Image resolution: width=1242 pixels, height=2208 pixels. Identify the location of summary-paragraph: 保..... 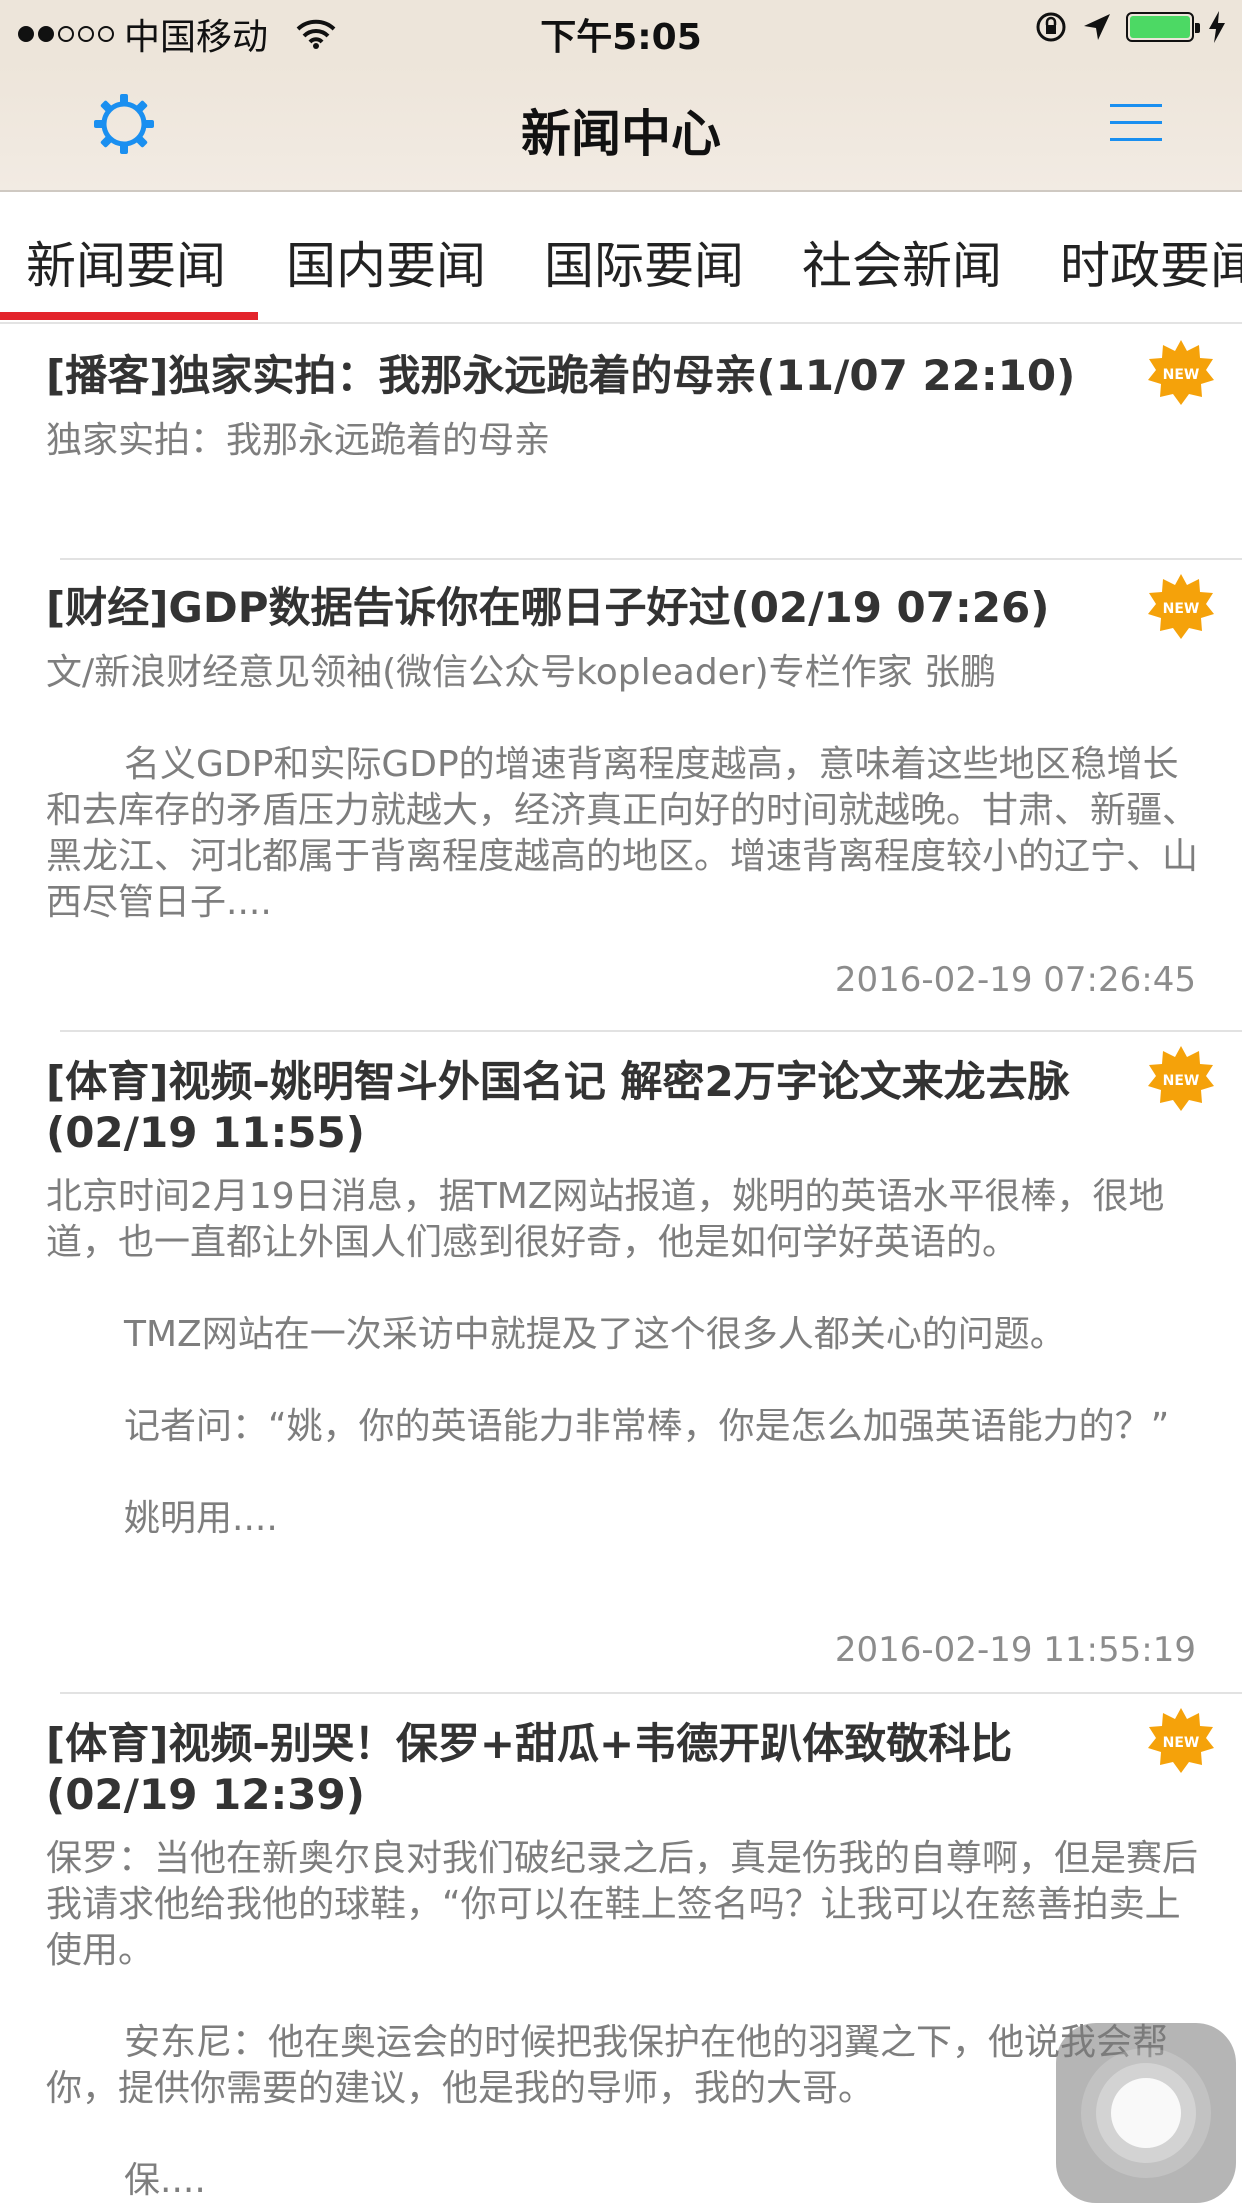
(165, 2180).